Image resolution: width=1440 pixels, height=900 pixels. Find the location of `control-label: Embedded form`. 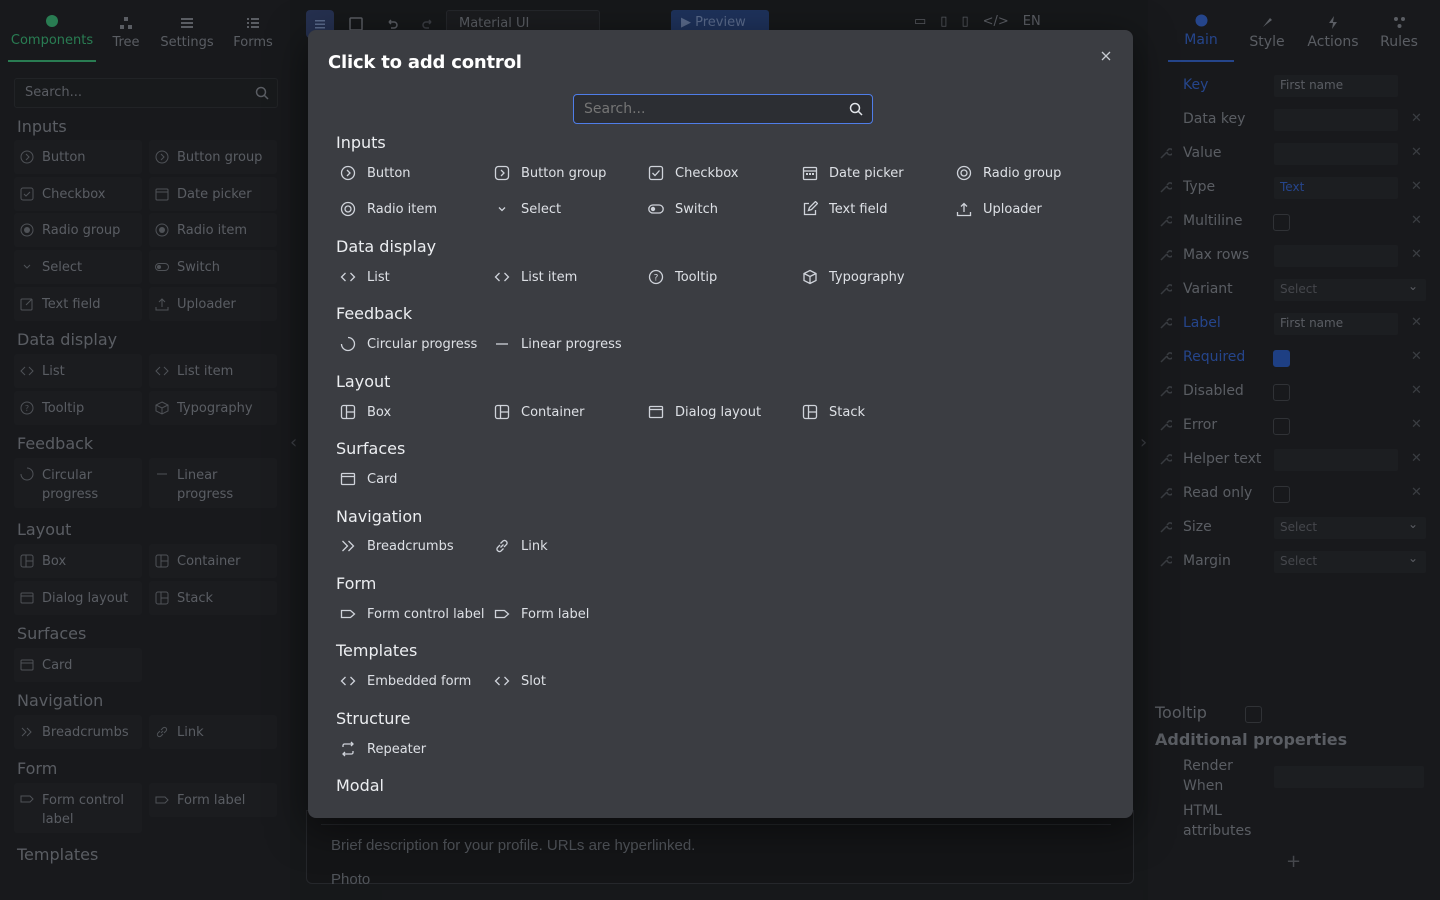

control-label: Embedded form is located at coordinates (419, 681).